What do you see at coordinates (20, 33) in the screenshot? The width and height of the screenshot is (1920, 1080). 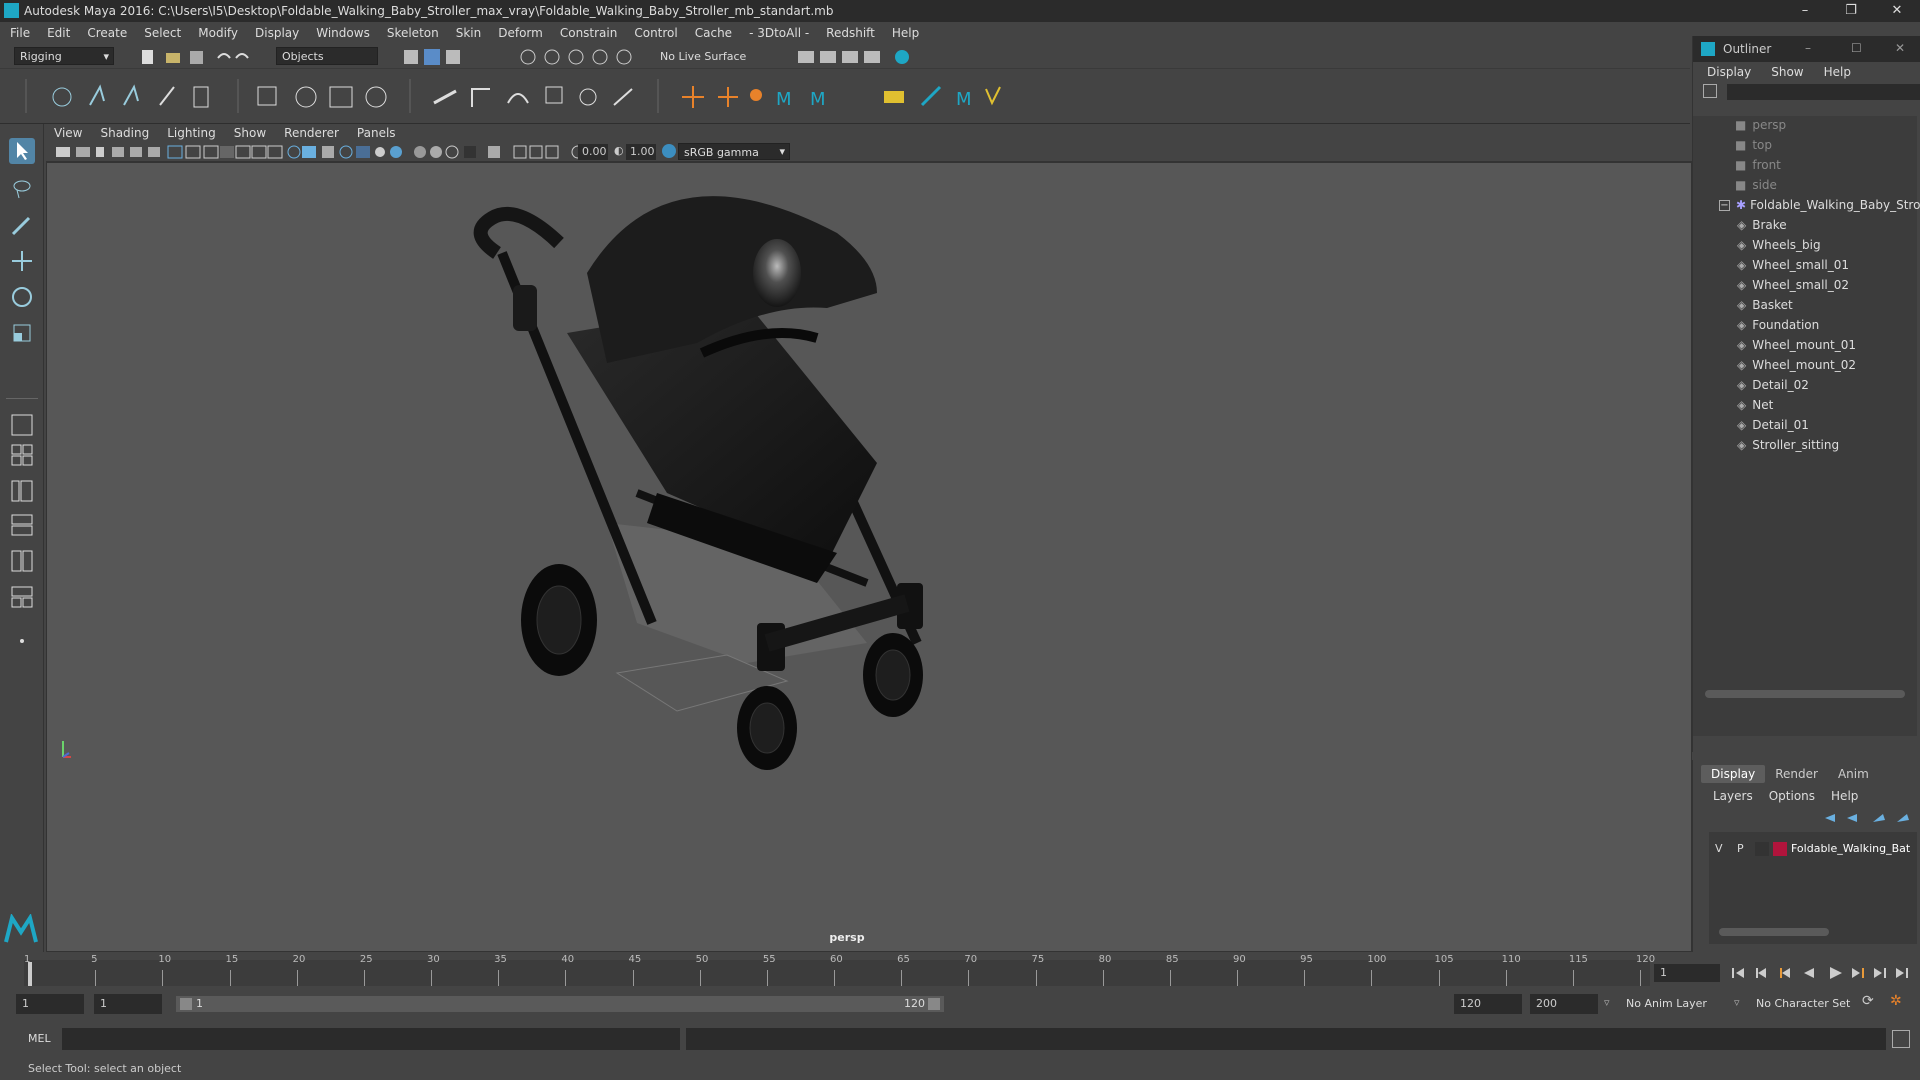 I see `menu-file: File` at bounding box center [20, 33].